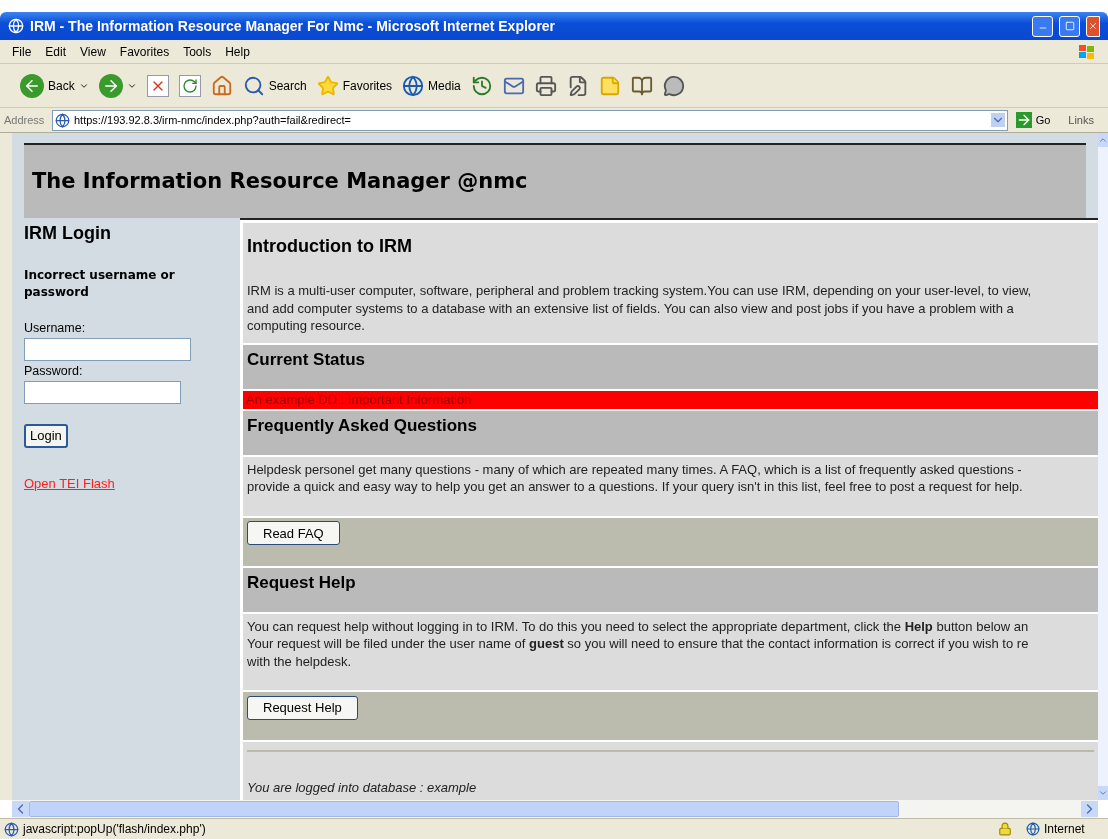  What do you see at coordinates (635, 469) in the screenshot?
I see `paragraph-line: Helpdesk personel get many questions - many of which are repeated many times. A FAQ, which is a list of frequently asked questions -` at bounding box center [635, 469].